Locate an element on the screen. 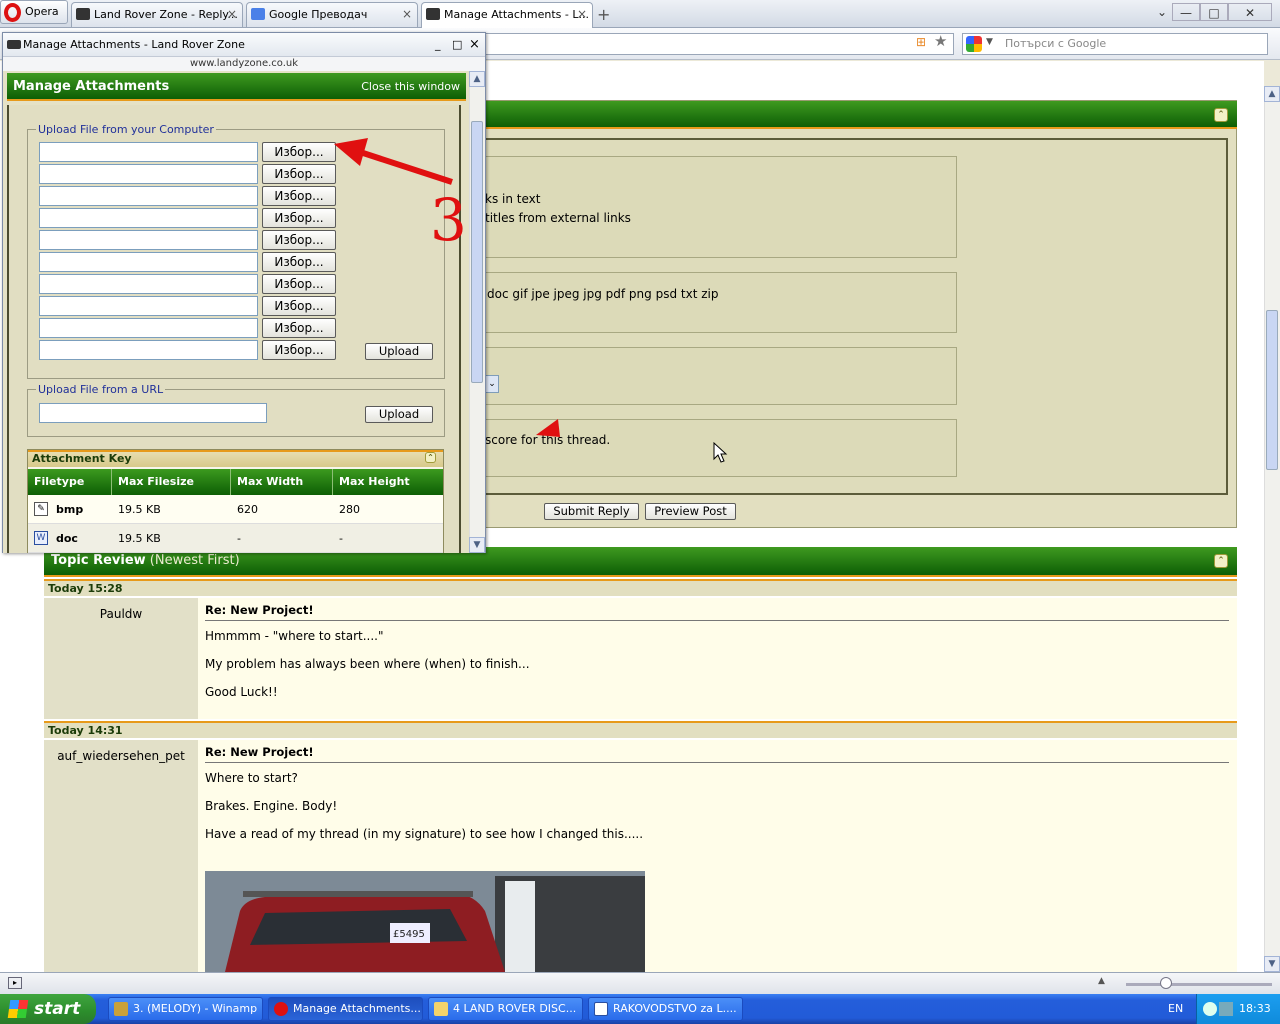 Image resolution: width=1280 pixels, height=1024 pixels. panel-toggle-icon: ▸ is located at coordinates (15, 983).